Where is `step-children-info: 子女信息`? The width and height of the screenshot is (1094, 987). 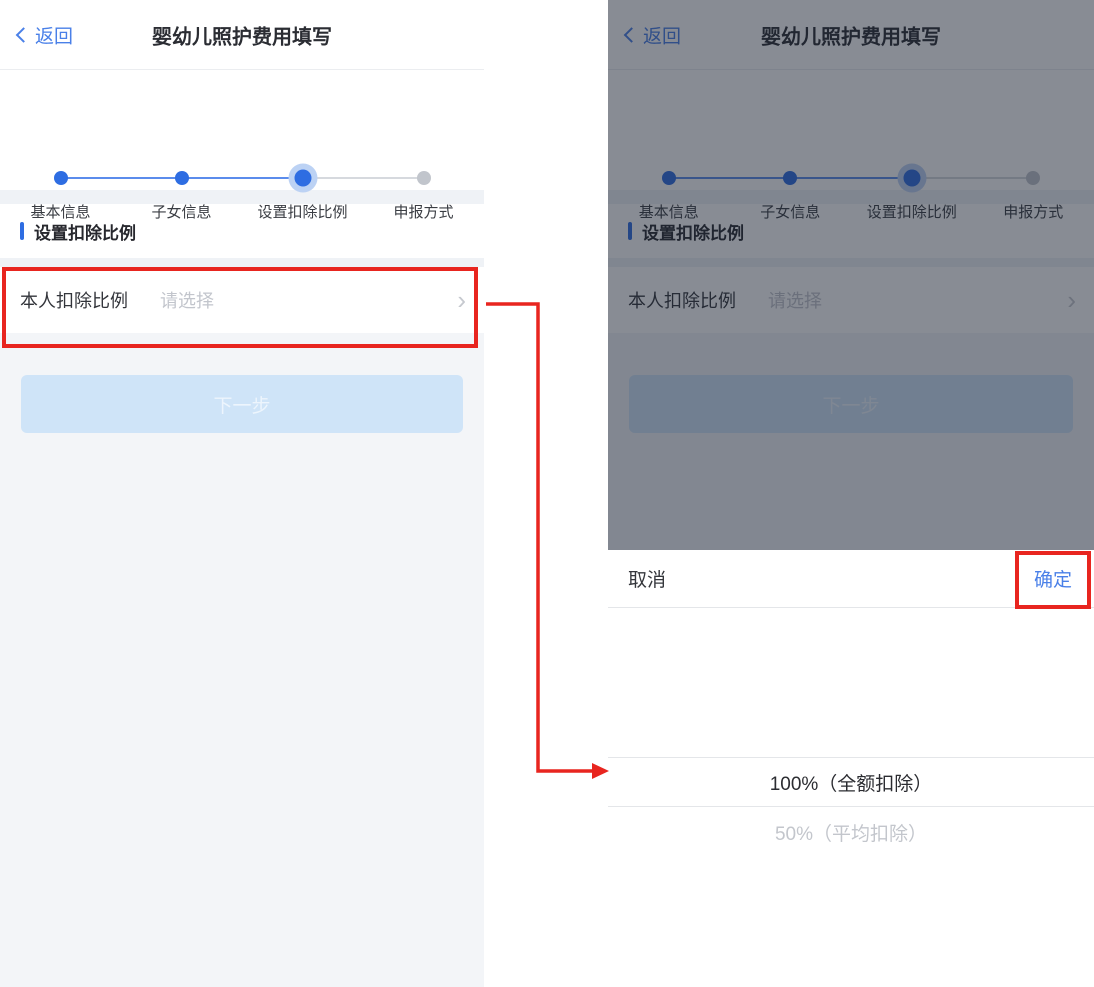
step-children-info: 子女信息 is located at coordinates (181, 145).